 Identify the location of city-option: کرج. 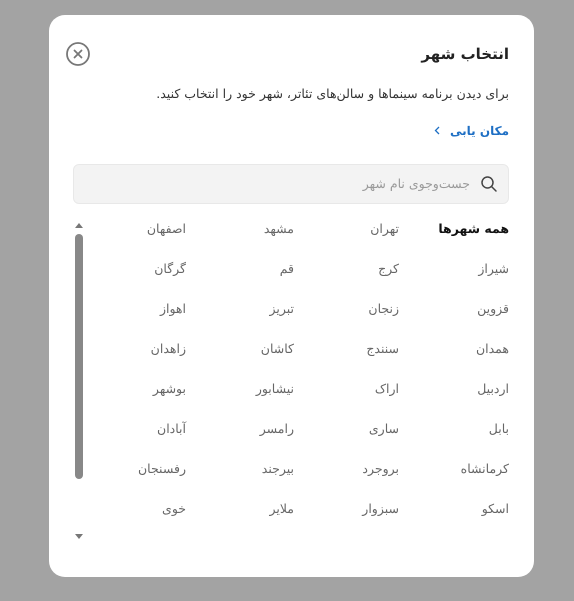
(388, 269).